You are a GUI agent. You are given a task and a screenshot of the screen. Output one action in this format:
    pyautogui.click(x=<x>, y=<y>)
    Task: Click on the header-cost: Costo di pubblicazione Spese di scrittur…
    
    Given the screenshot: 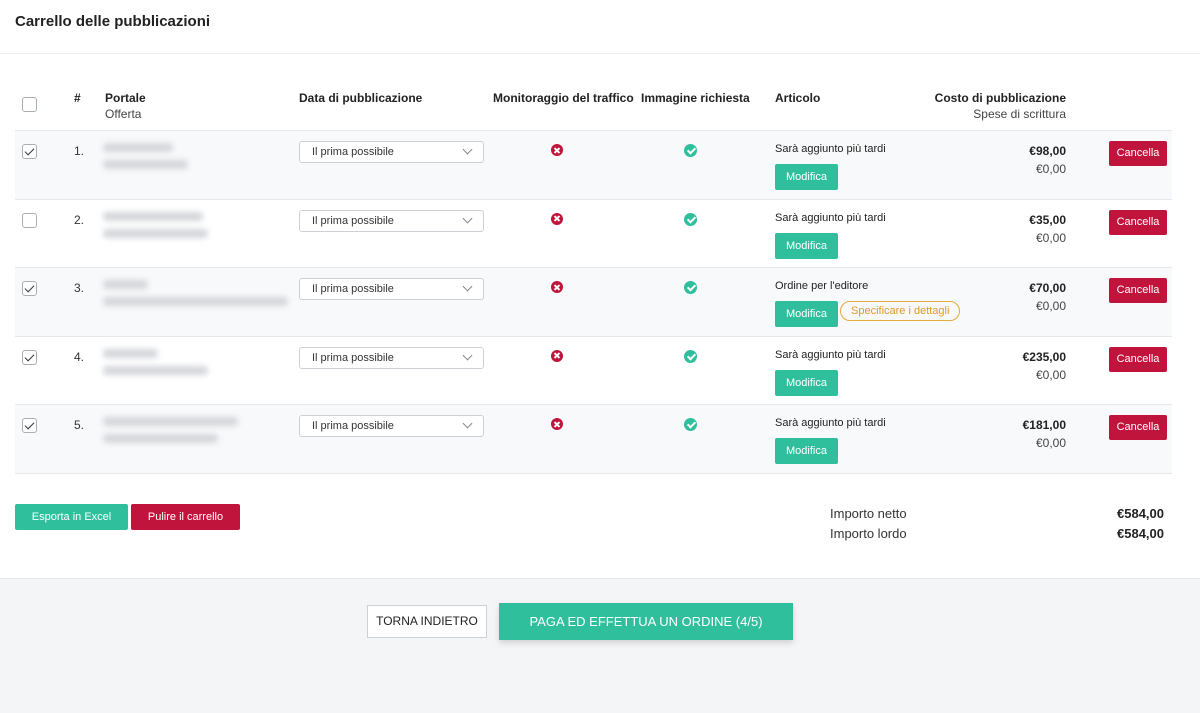 What is the action you would take?
    pyautogui.click(x=1000, y=106)
    